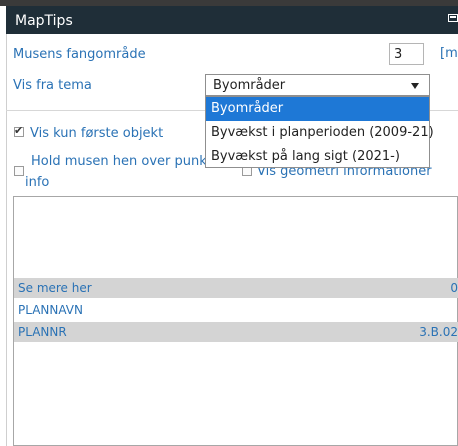 This screenshot has width=458, height=446. What do you see at coordinates (454, 288) in the screenshot?
I see `info-row-value: 0` at bounding box center [454, 288].